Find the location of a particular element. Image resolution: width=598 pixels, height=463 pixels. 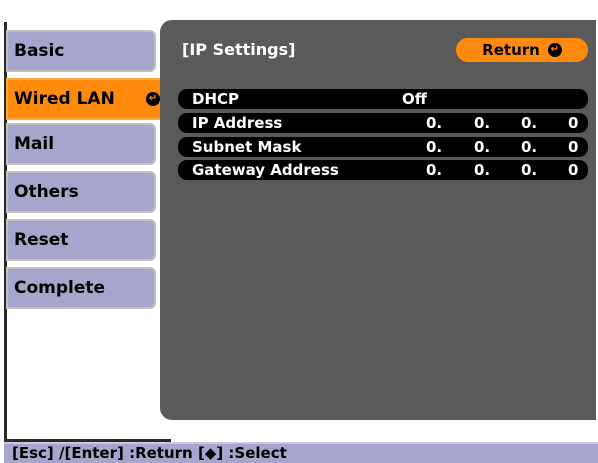

ip-address-octet-4: 0 is located at coordinates (573, 123).